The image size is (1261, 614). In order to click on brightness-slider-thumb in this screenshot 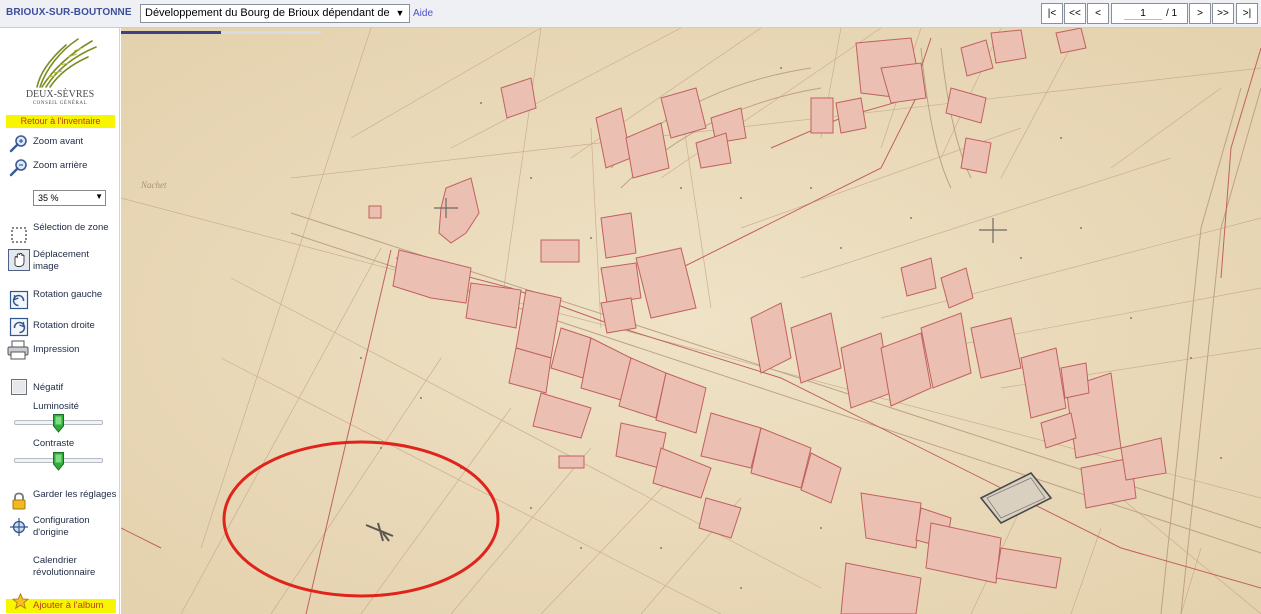, I will do `click(58, 423)`.